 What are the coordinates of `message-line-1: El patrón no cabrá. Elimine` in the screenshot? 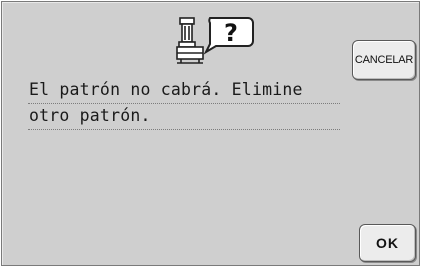 It's located at (184, 91).